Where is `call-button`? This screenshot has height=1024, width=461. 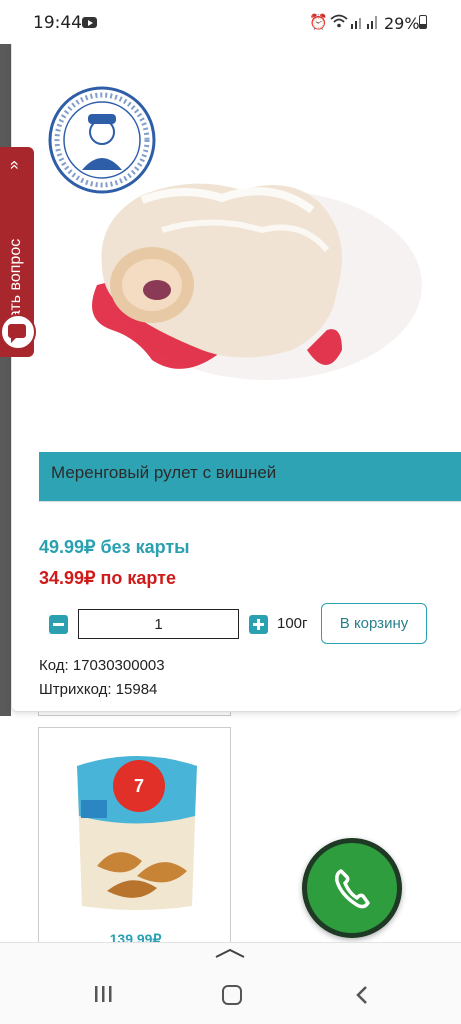 call-button is located at coordinates (352, 888).